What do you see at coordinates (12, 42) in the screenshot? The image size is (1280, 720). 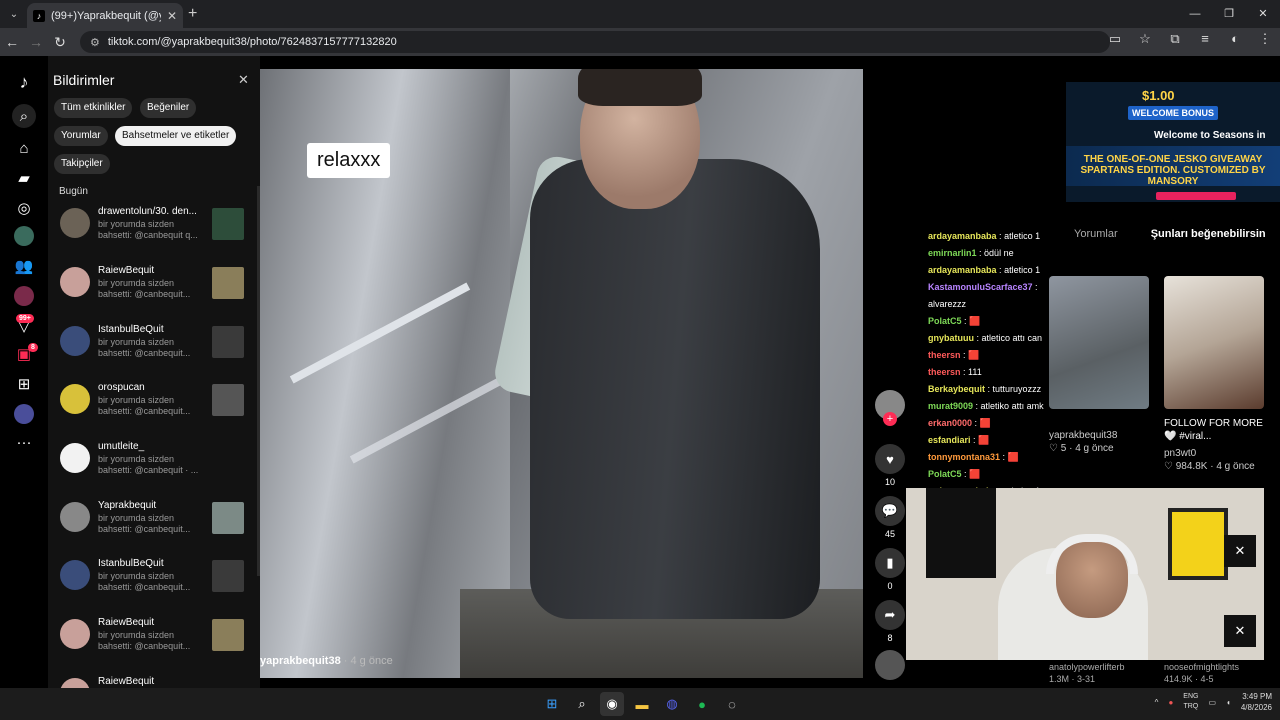 I see `back-icon: ←` at bounding box center [12, 42].